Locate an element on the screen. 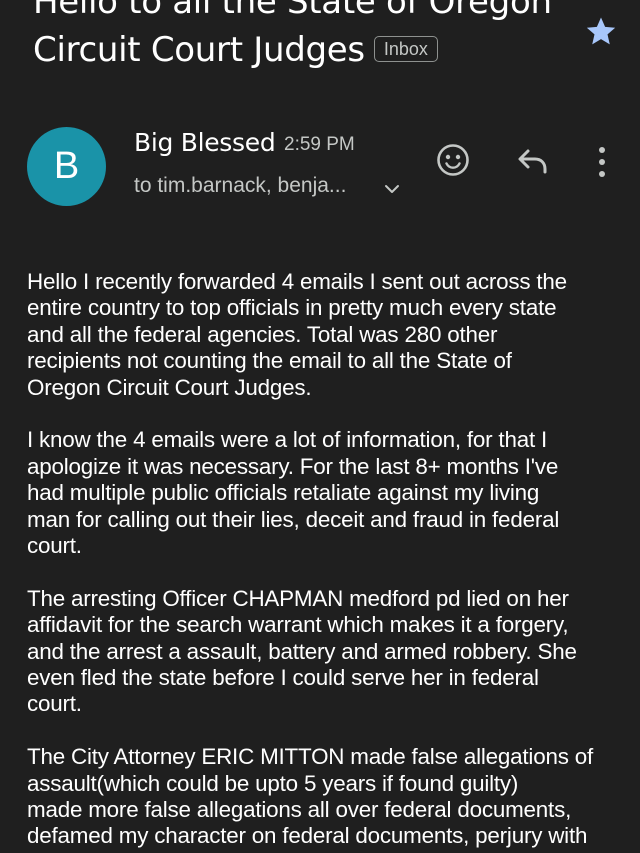 The image size is (640, 853). sender-avatar: B is located at coordinates (66, 166).